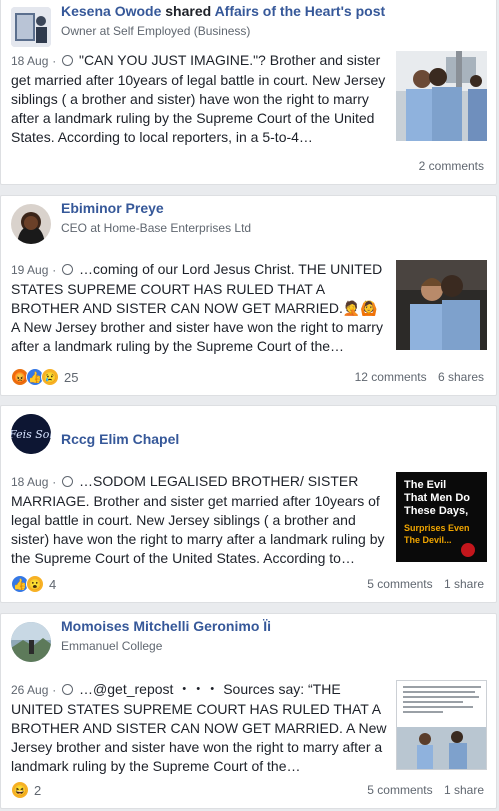 This screenshot has height=811, width=499. What do you see at coordinates (300, 11) in the screenshot?
I see `shared-from-link: Affairs of the Heart's post` at bounding box center [300, 11].